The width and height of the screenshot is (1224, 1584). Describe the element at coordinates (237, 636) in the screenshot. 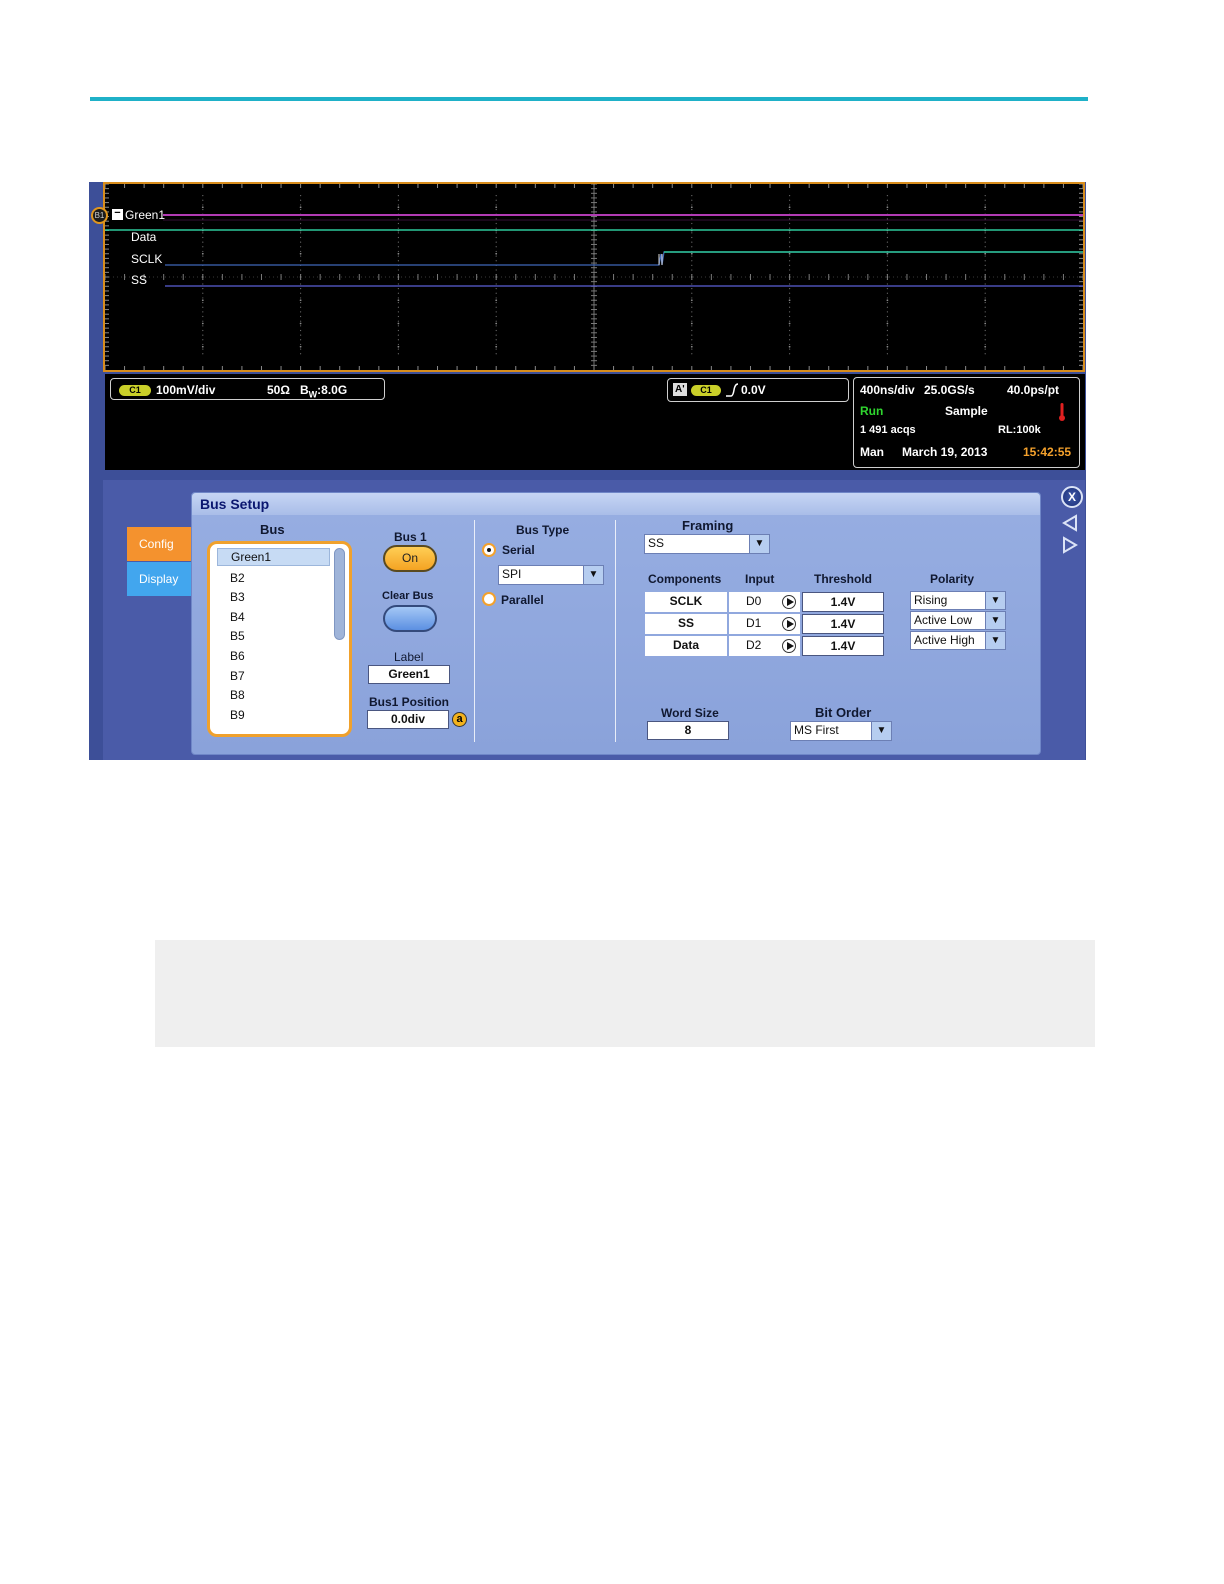

I see `list-item: B5` at that location.